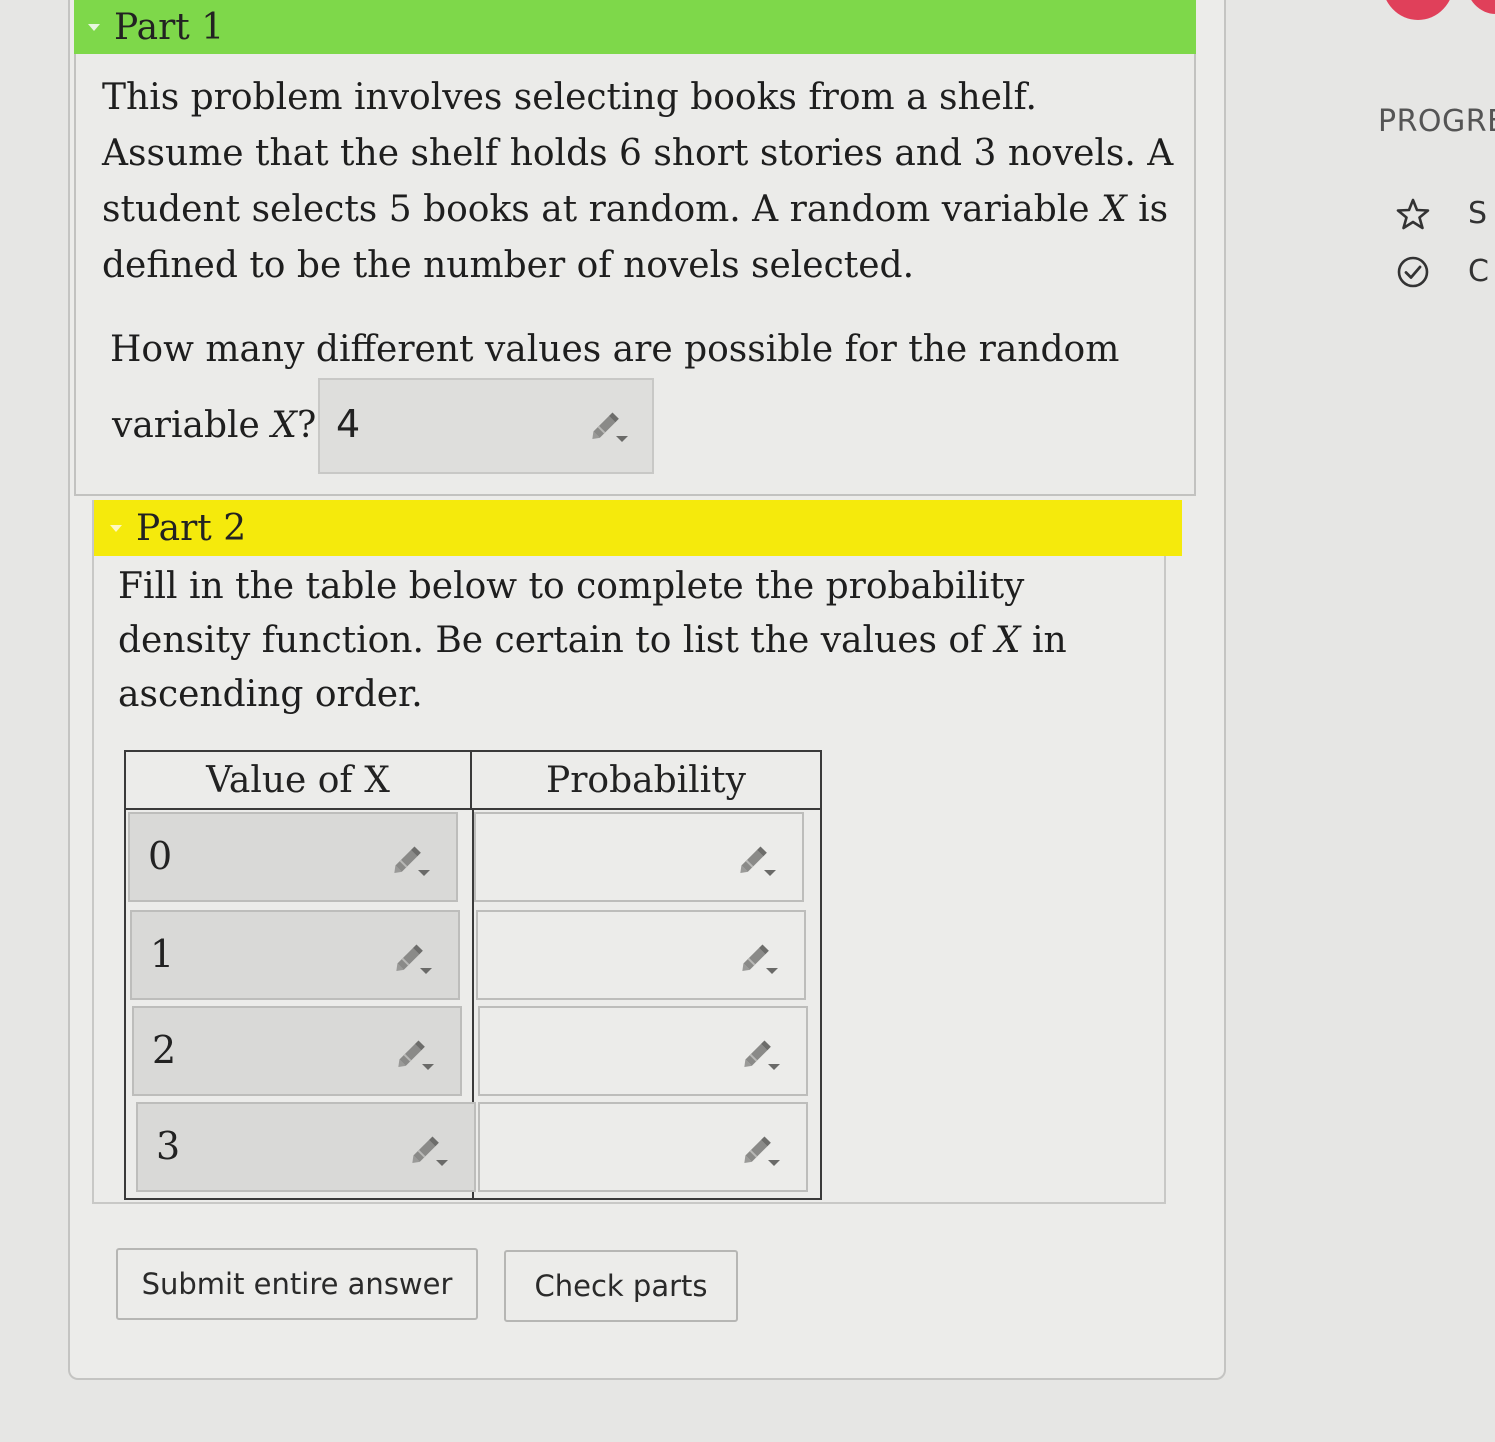  I want to click on check-circle-icon, so click(1413, 271).